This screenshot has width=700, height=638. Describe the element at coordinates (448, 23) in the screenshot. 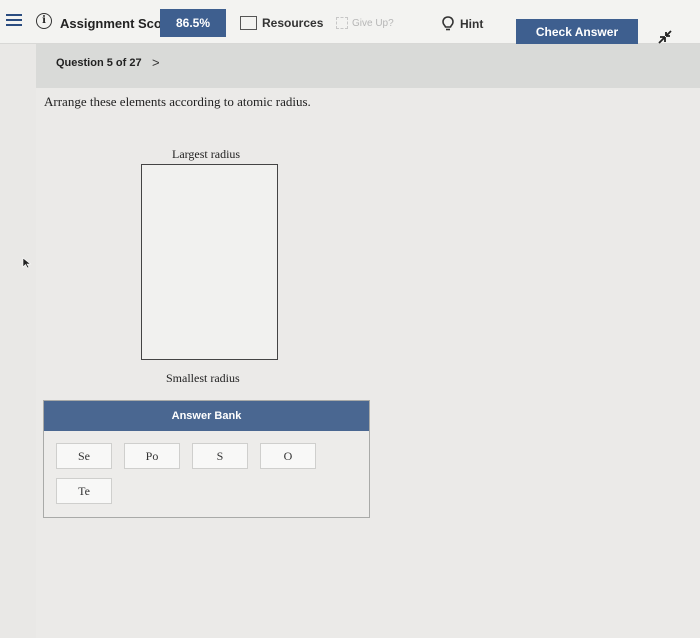

I see `lightbulb-icon` at that location.